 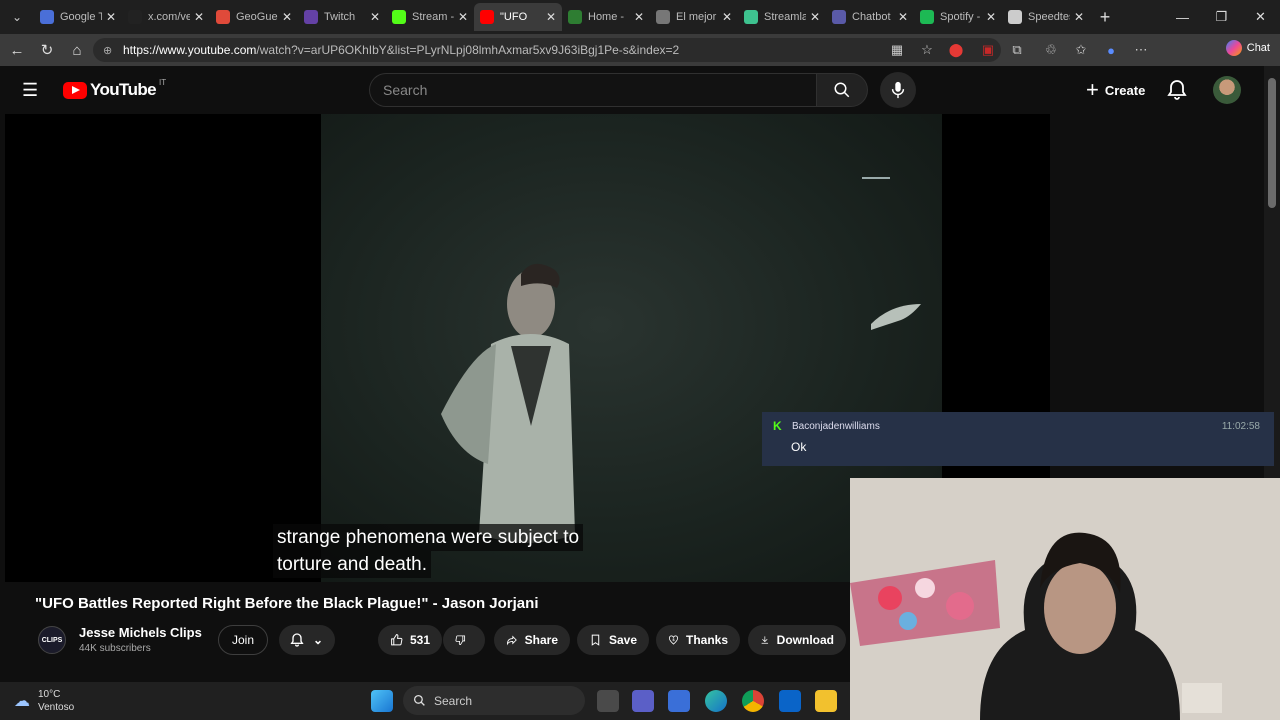 What do you see at coordinates (430, 17) in the screenshot?
I see `browser-tab: Stream - ✕` at bounding box center [430, 17].